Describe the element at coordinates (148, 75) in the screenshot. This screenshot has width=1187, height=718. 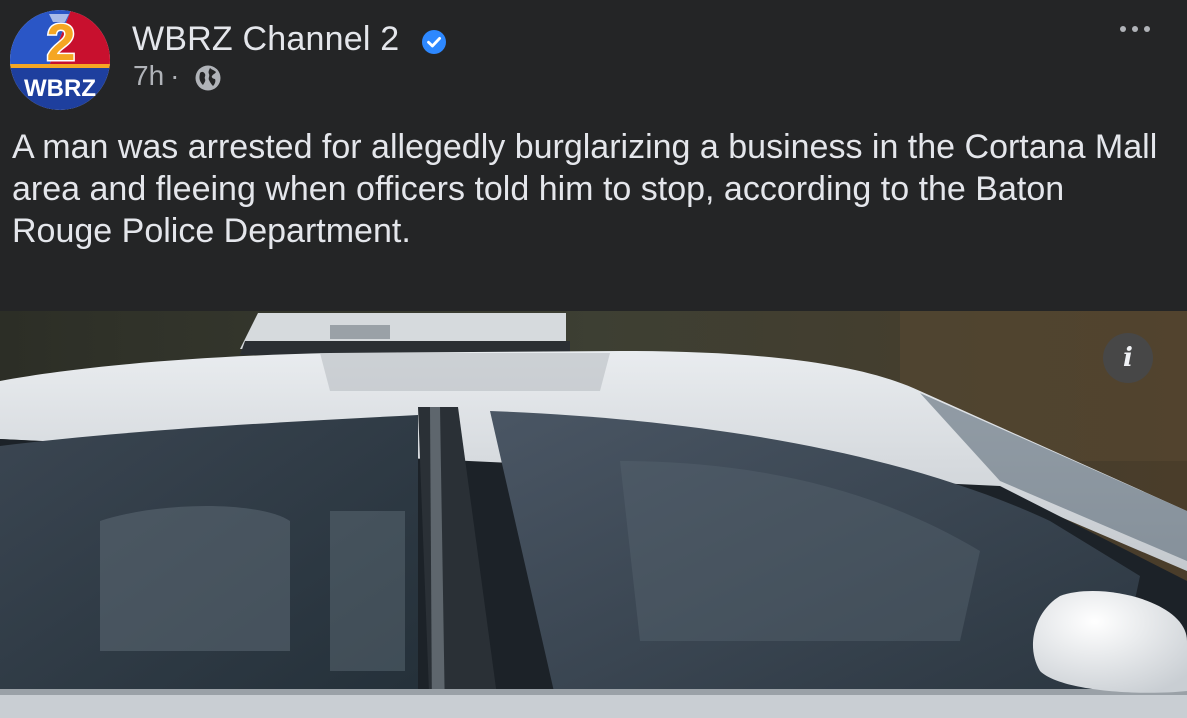
I see `post-timestamp: 7h` at that location.